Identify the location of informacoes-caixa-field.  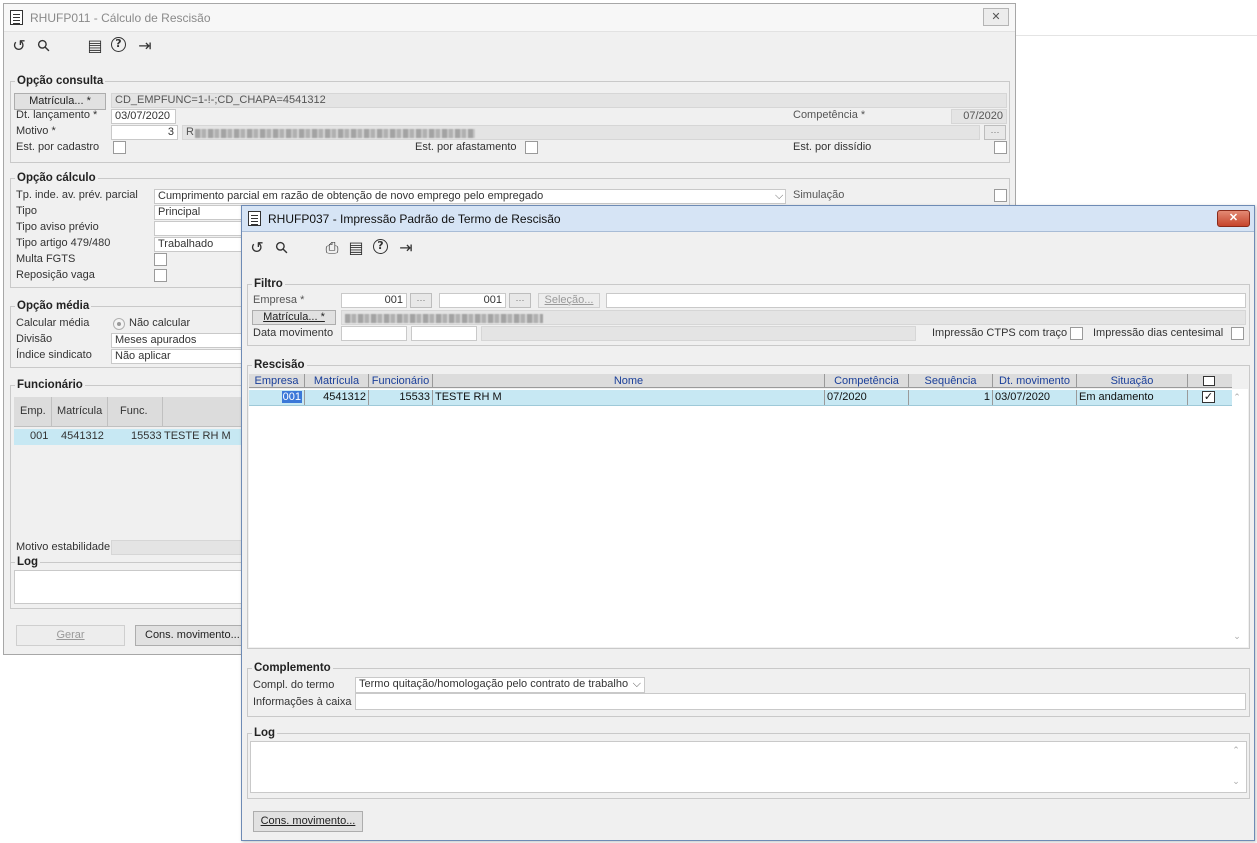
(800, 701).